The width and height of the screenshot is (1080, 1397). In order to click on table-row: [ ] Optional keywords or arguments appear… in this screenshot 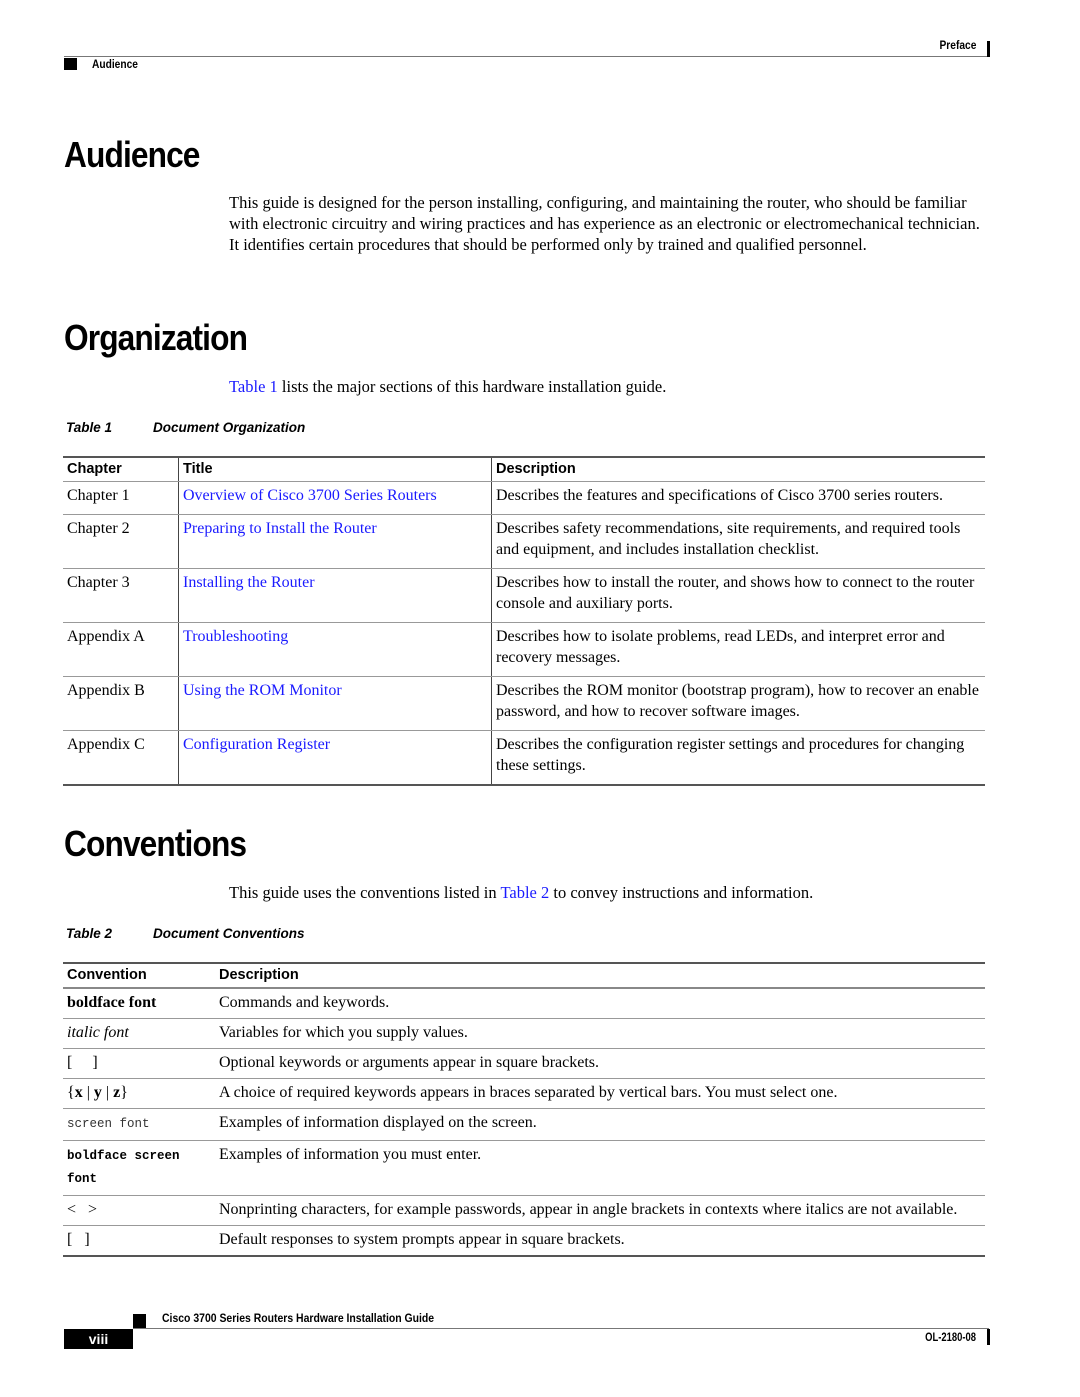, I will do `click(524, 1063)`.